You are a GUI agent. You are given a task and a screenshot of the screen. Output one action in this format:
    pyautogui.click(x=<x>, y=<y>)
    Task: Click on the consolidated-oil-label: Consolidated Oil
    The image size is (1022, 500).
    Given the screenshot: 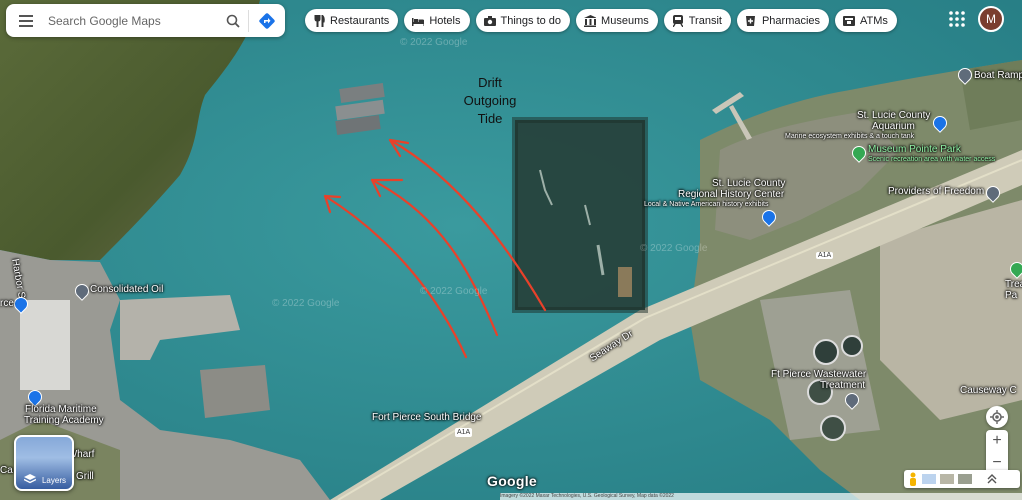 What is the action you would take?
    pyautogui.click(x=126, y=289)
    